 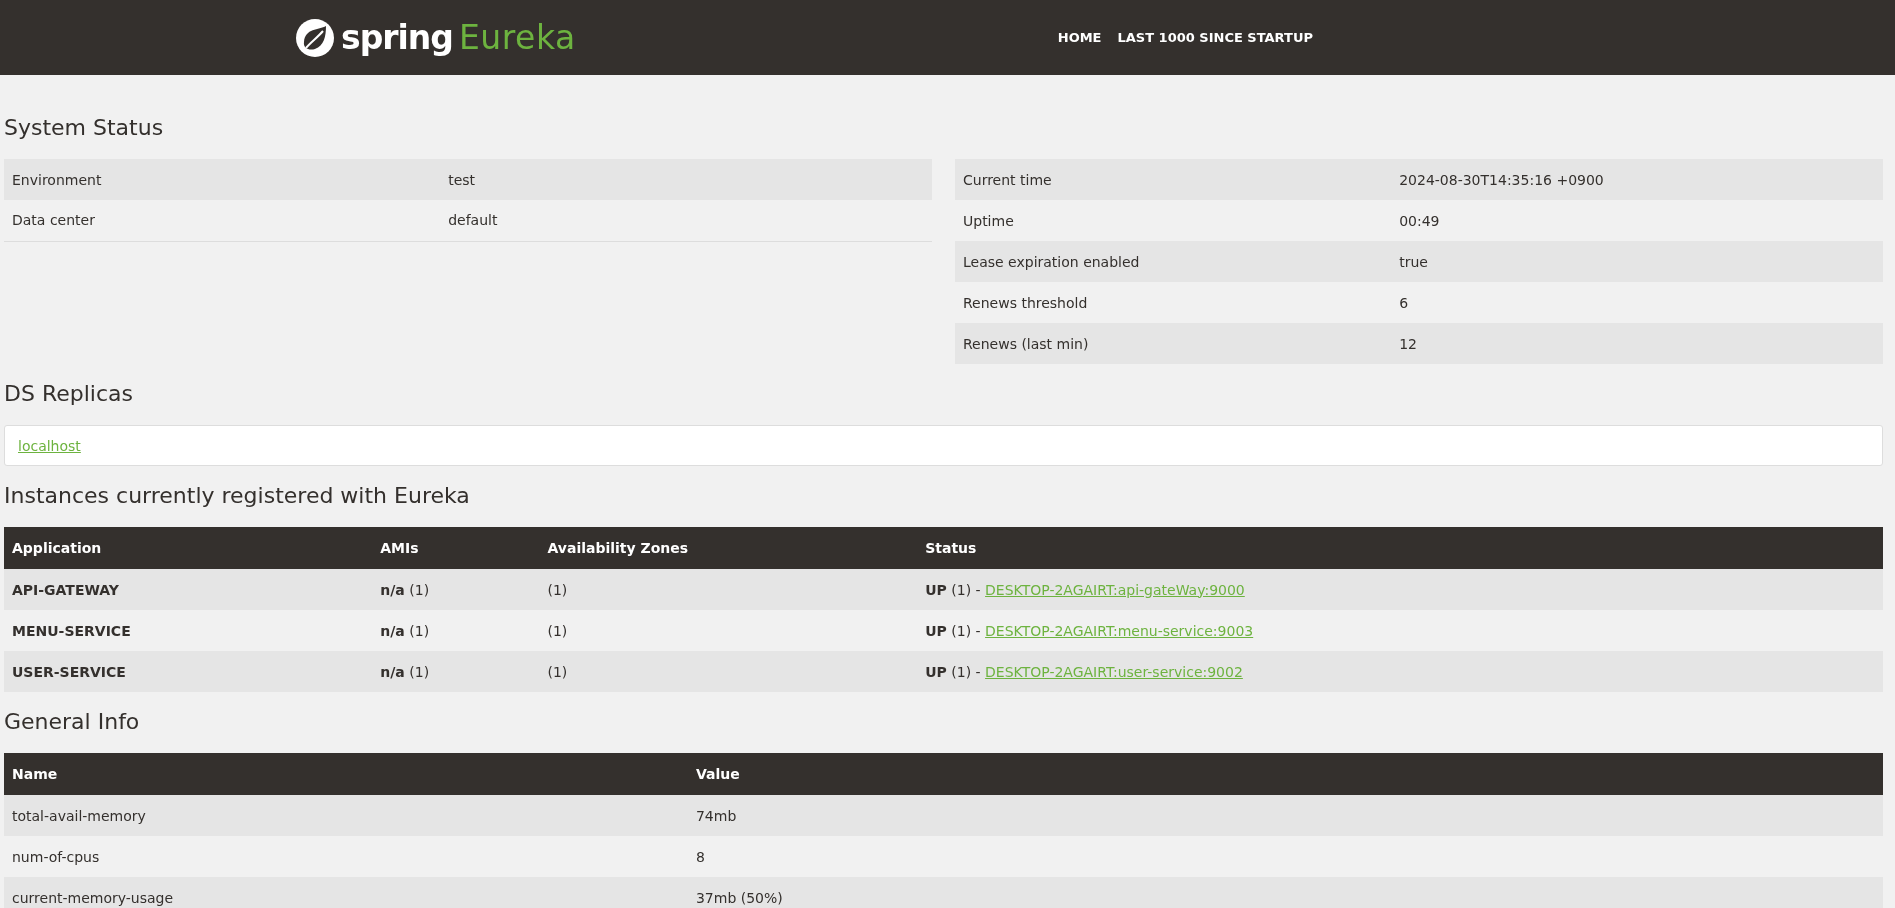 What do you see at coordinates (1115, 589) in the screenshot?
I see `instance-link: DESKTOP-2AGAIRT:api-gateWay:9000` at bounding box center [1115, 589].